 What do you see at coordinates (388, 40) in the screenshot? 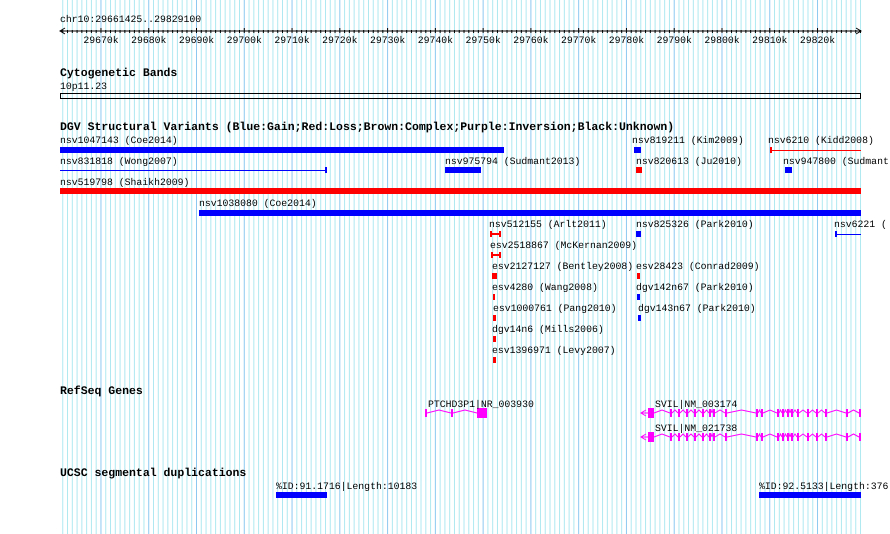
I see `tick-label: 29730k` at bounding box center [388, 40].